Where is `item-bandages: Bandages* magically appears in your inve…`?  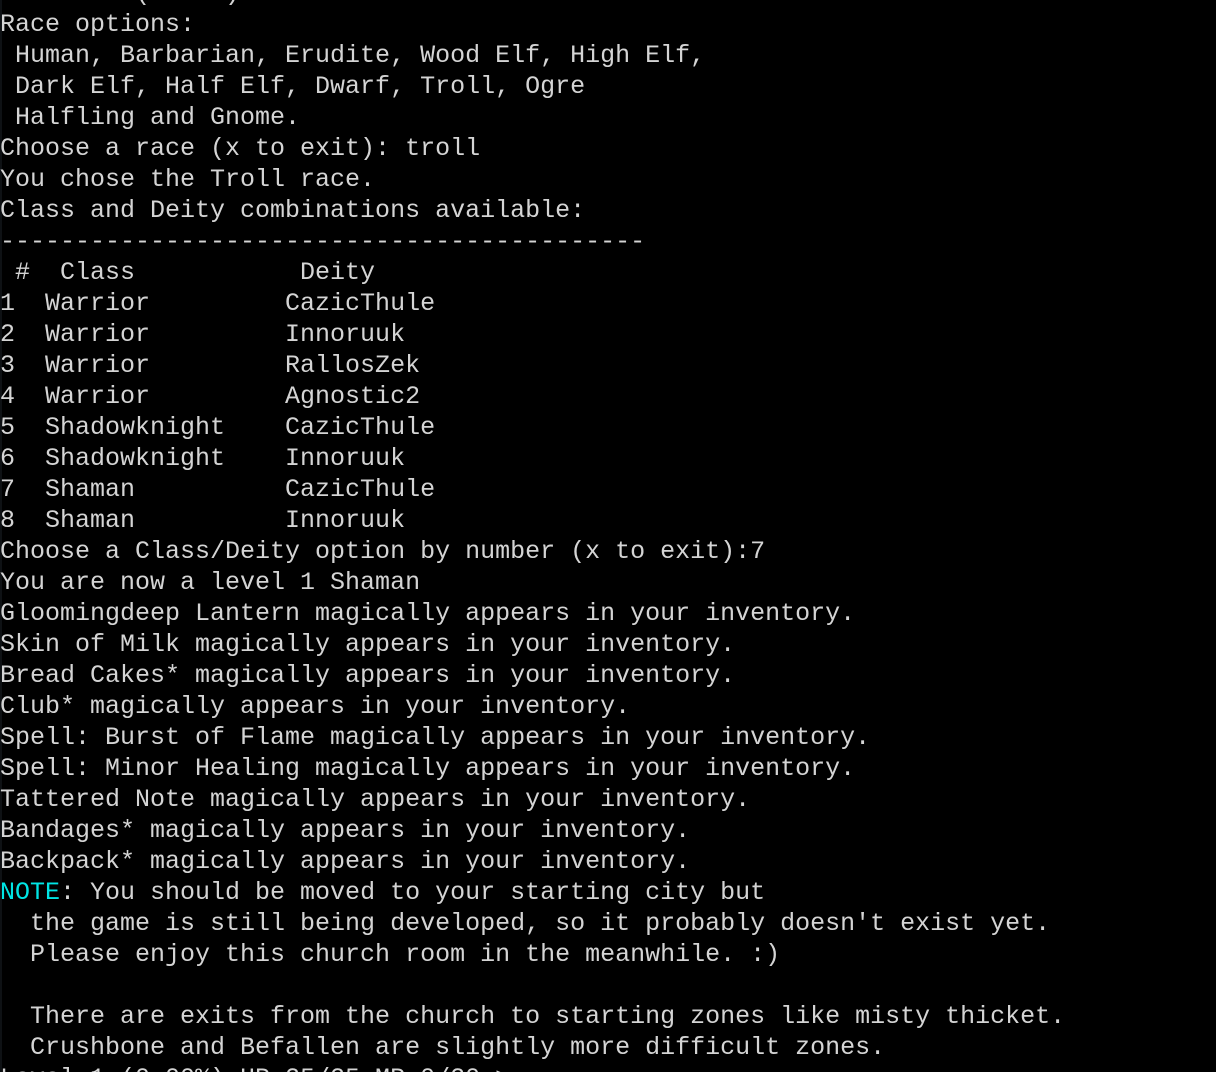 item-bandages: Bandages* magically appears in your inve… is located at coordinates (345, 830).